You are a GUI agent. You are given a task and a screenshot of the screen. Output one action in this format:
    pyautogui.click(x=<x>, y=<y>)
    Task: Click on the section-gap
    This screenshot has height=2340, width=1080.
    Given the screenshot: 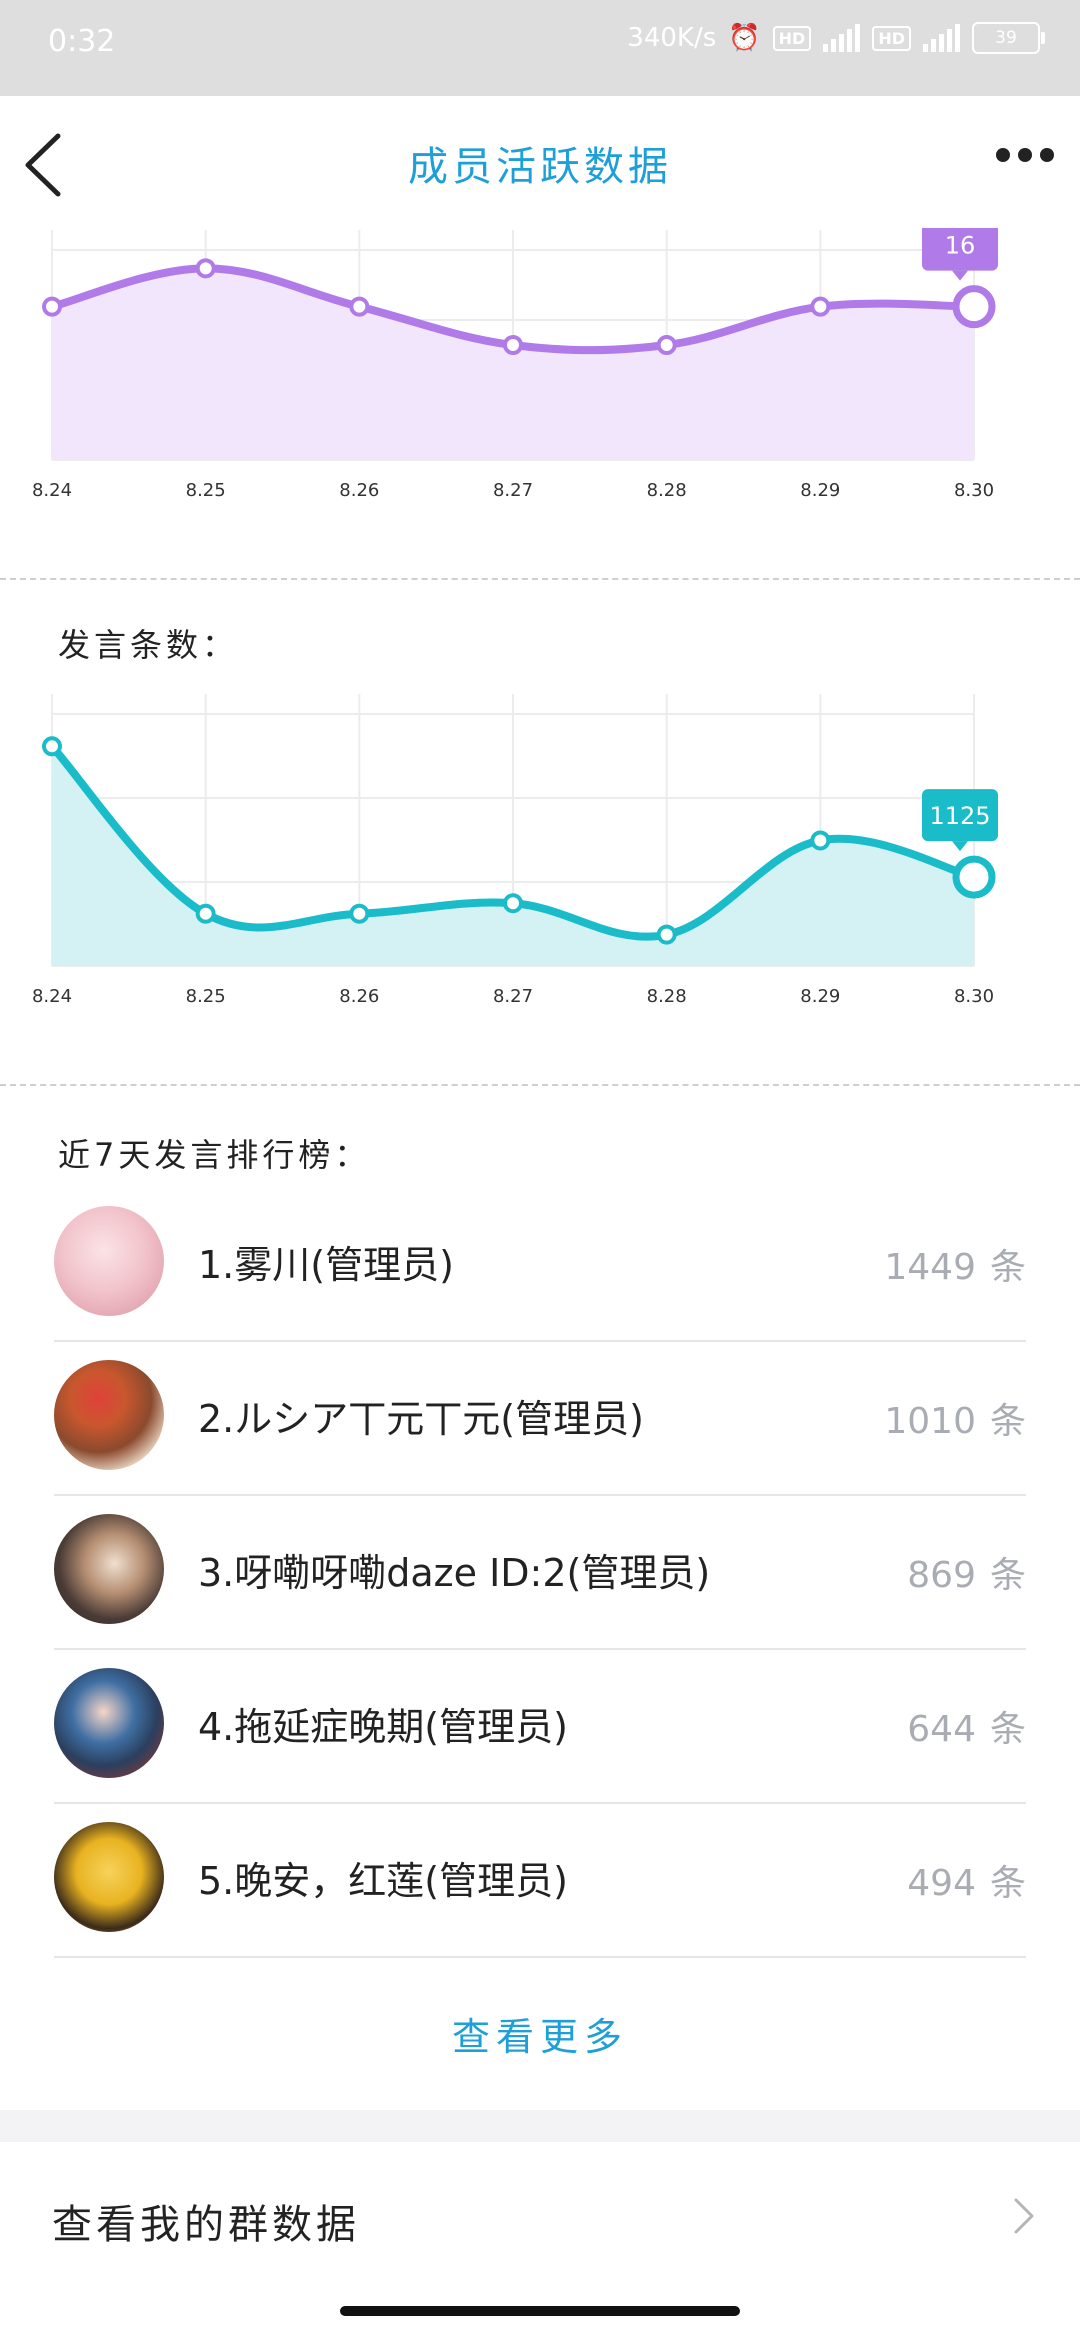 What is the action you would take?
    pyautogui.click(x=540, y=2126)
    